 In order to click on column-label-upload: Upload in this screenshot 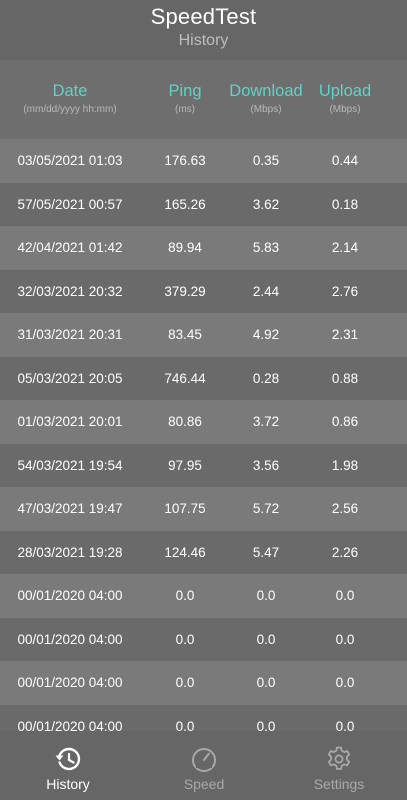, I will do `click(345, 91)`.